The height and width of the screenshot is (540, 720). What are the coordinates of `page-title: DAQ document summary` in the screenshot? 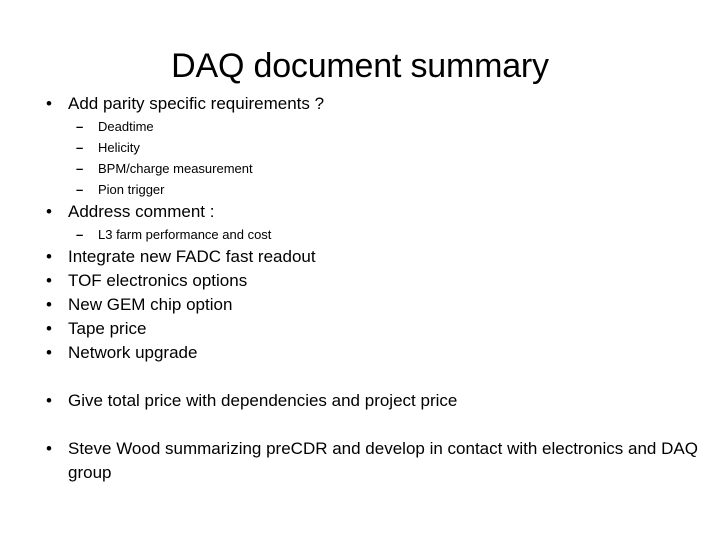 It's located at (360, 66).